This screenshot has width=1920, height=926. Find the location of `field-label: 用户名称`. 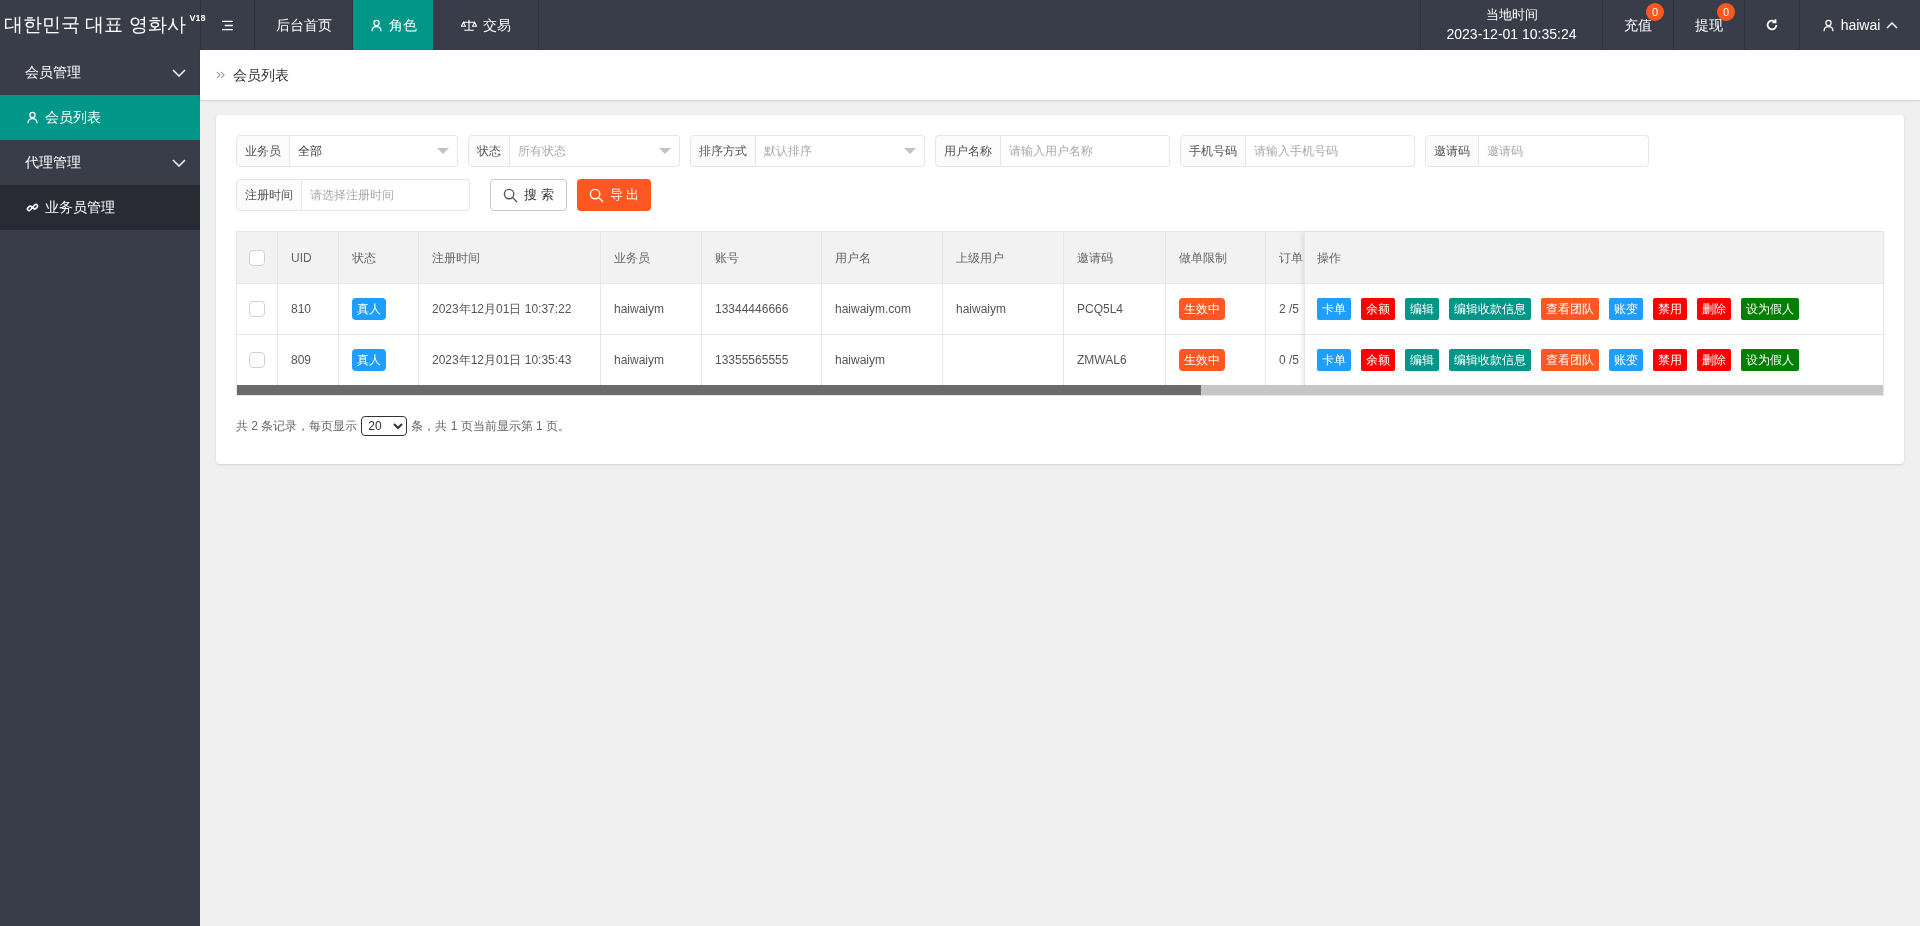

field-label: 用户名称 is located at coordinates (968, 151).